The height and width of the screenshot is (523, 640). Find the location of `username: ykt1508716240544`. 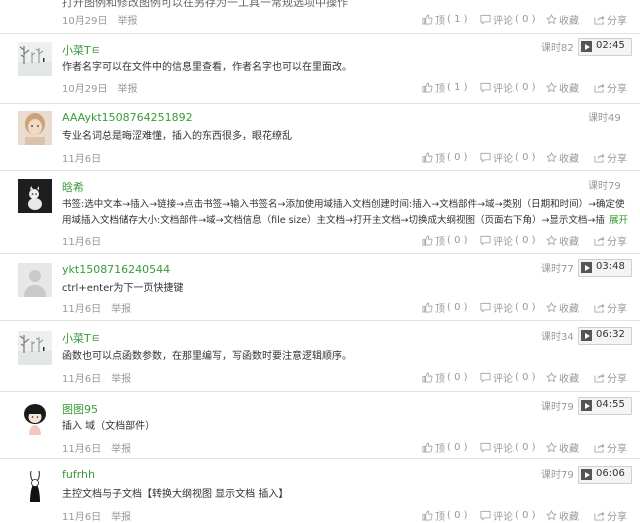

username: ykt1508716240544 is located at coordinates (116, 269).